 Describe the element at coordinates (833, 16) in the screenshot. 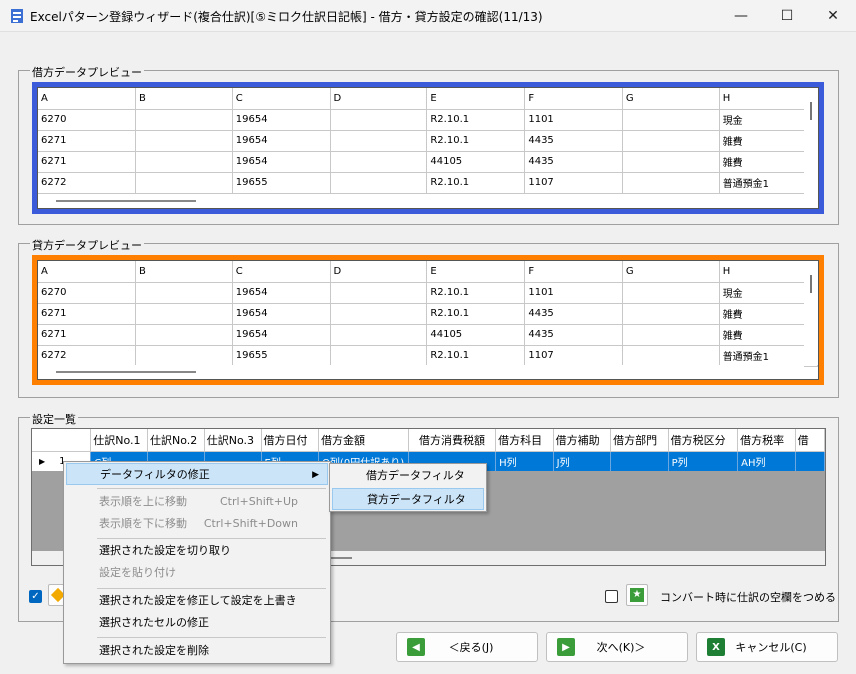

I see `close-button: ✕` at that location.